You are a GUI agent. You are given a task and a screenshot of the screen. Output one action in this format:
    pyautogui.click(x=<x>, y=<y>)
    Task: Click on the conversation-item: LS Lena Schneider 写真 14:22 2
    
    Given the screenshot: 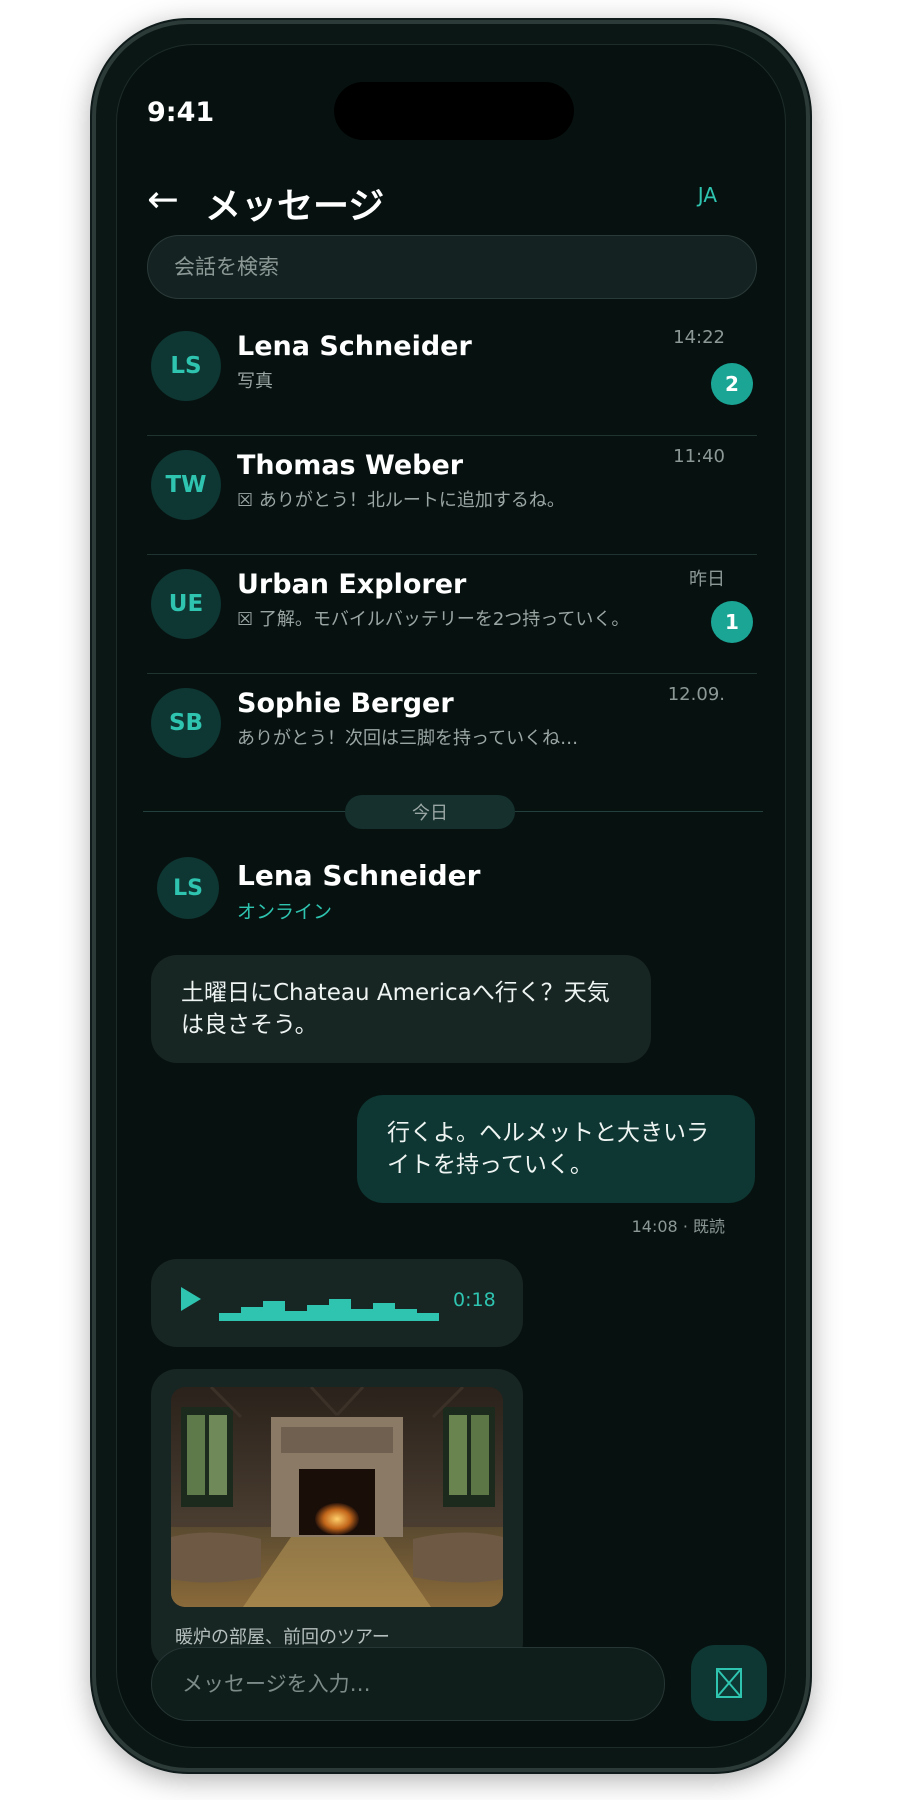 What is the action you would take?
    pyautogui.click(x=452, y=376)
    